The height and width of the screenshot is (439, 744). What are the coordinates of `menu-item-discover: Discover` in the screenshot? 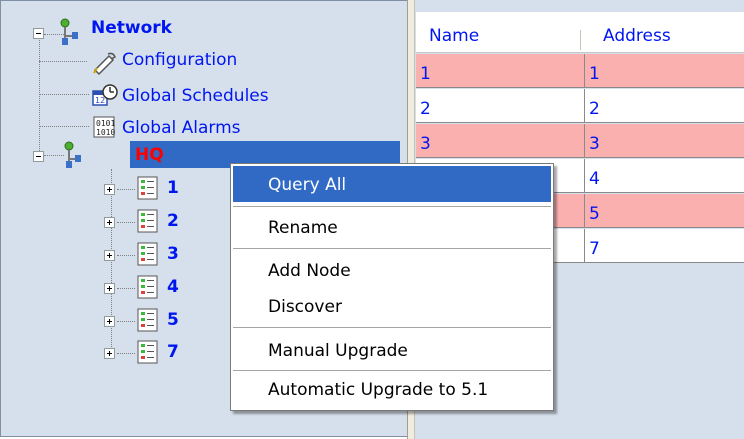 It's located at (392, 306).